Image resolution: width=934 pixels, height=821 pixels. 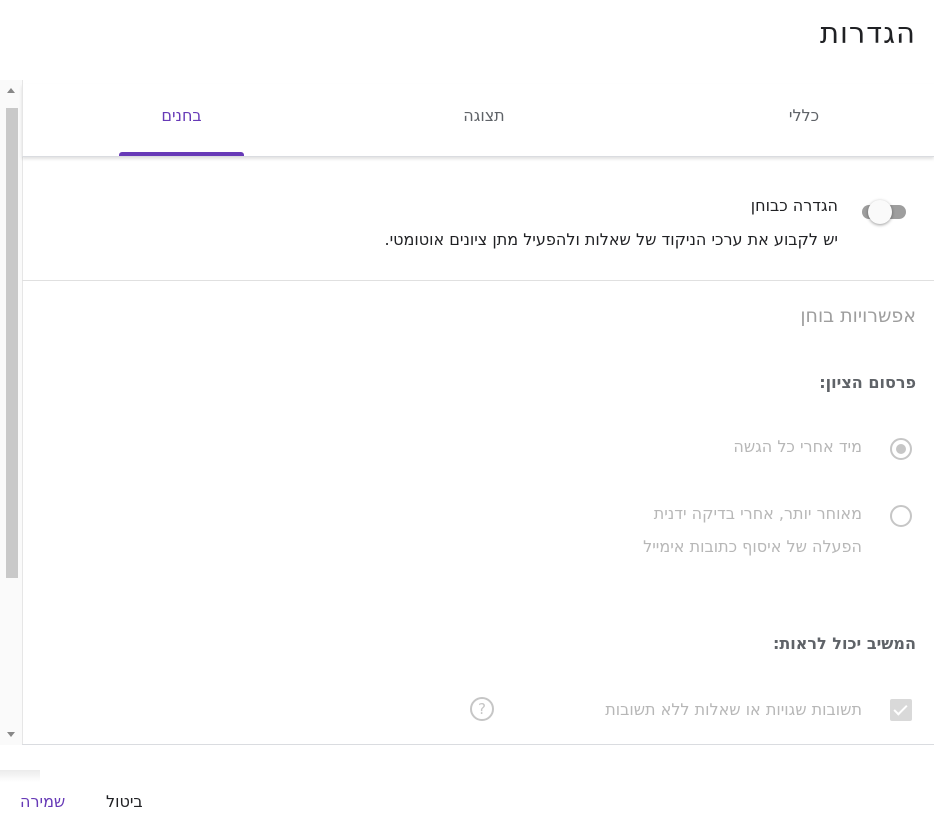 I want to click on toggle-thumb, so click(x=880, y=212).